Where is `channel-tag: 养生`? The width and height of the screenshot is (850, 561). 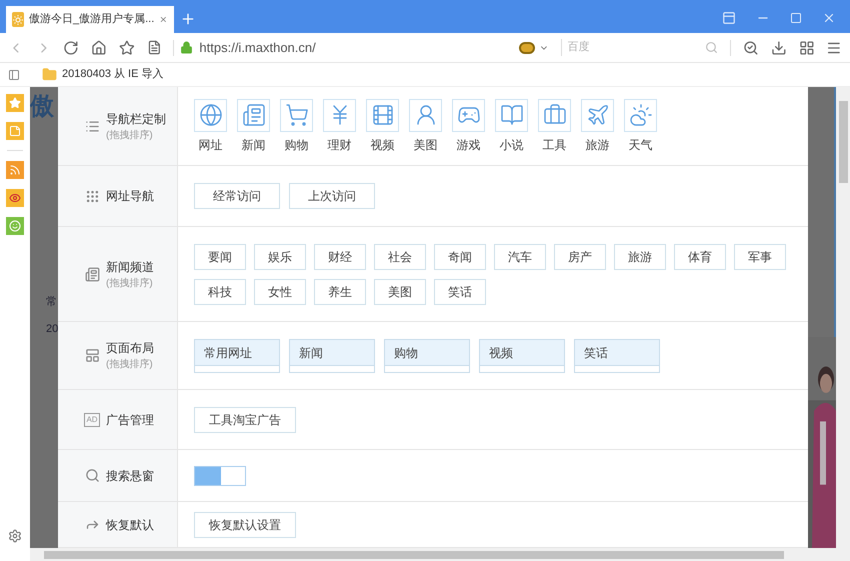
channel-tag: 养生 is located at coordinates (340, 291).